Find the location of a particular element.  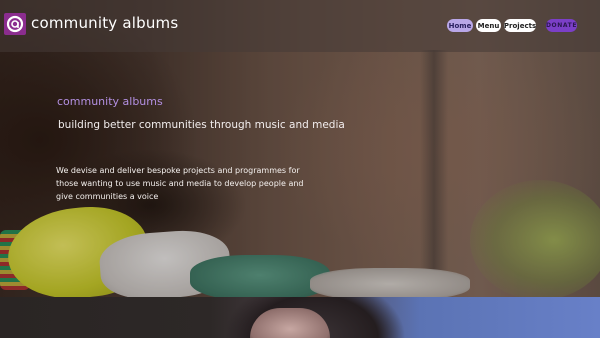

community-albums-logo-icon is located at coordinates (15, 24).